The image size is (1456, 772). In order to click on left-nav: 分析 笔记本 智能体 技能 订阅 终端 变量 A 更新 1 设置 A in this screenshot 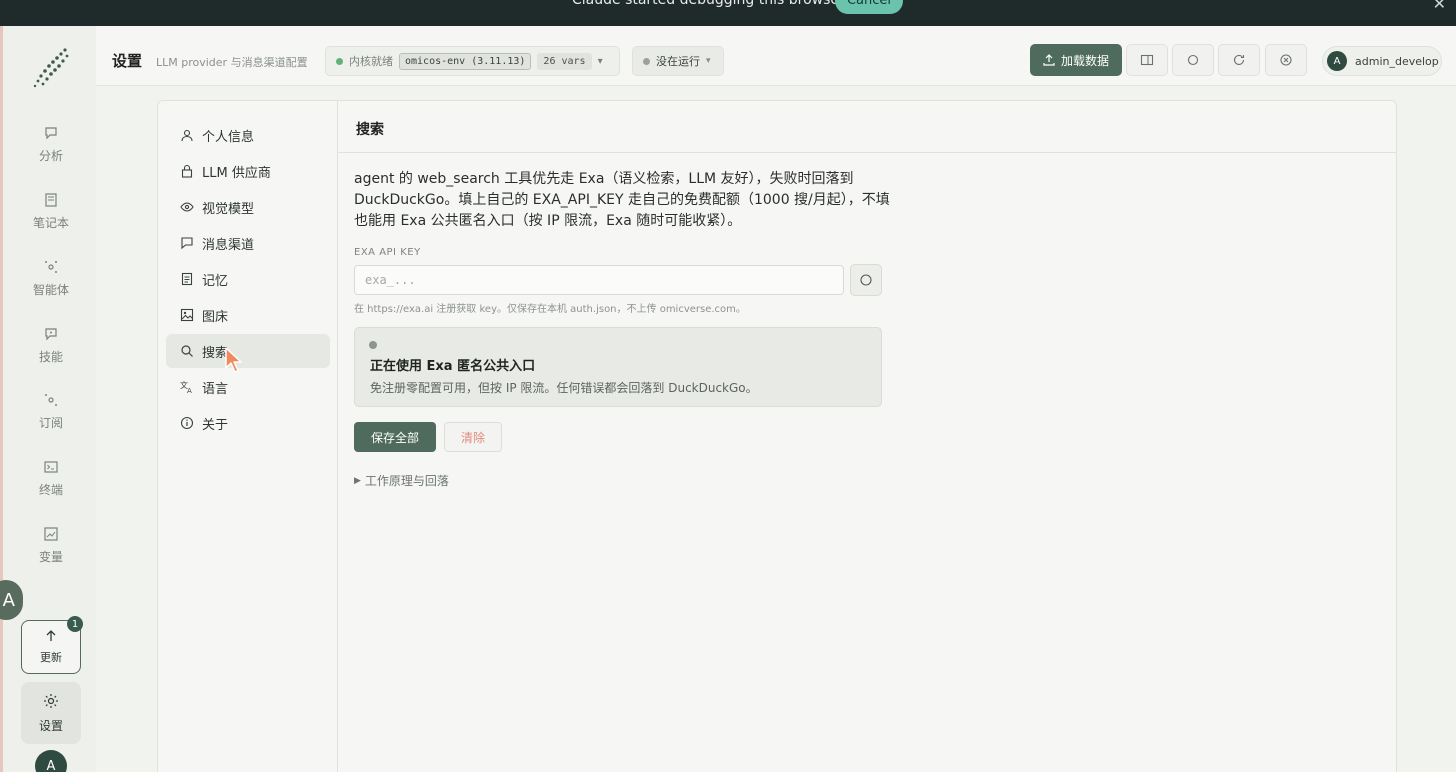, I will do `click(48, 399)`.